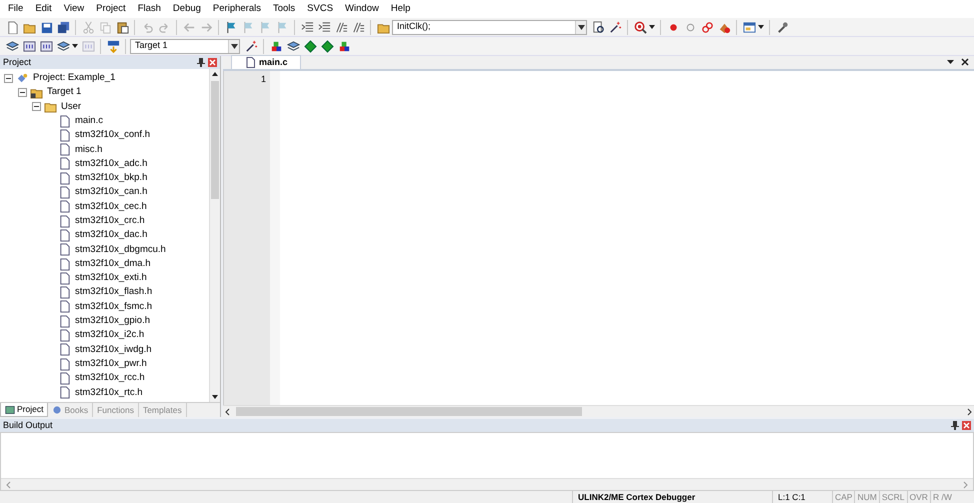 This screenshot has height=503, width=974. I want to click on menu-item: Project, so click(111, 9).